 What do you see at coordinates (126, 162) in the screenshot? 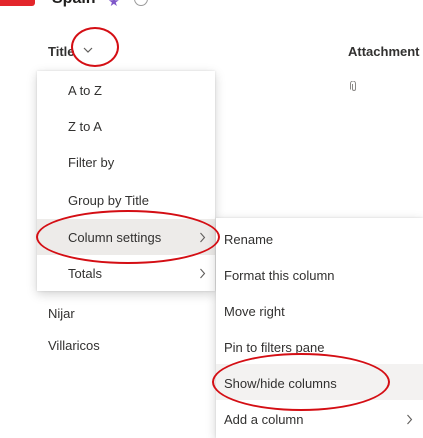
I see `menu-item-filter-by: Filter by` at bounding box center [126, 162].